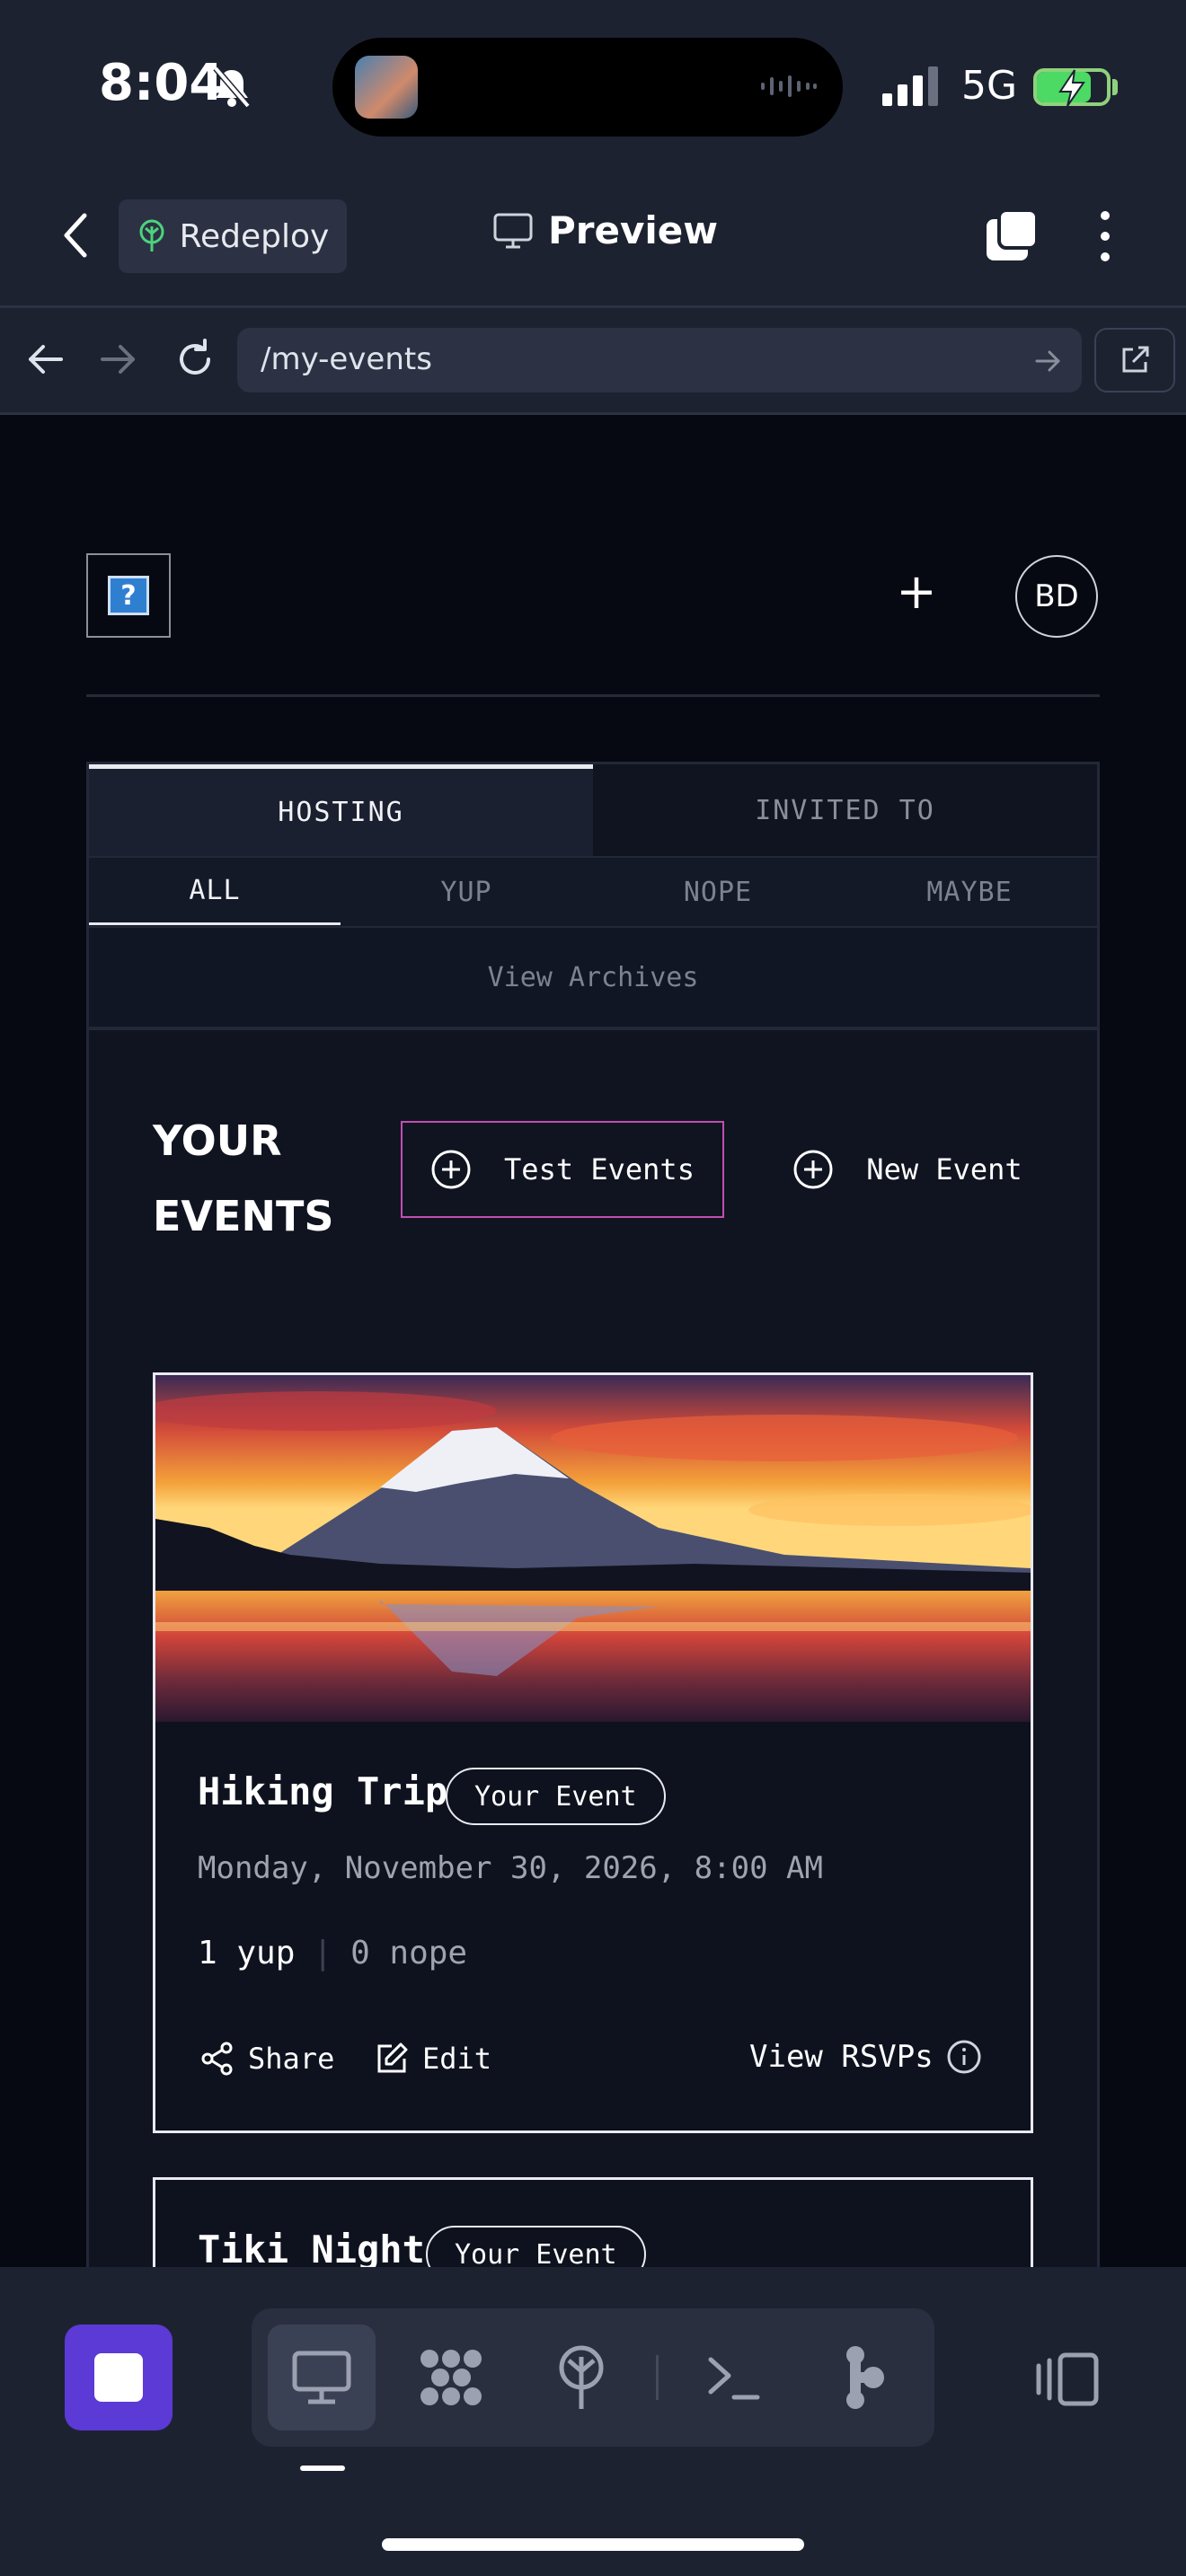  Describe the element at coordinates (1115, 87) in the screenshot. I see `battery-tip` at that location.